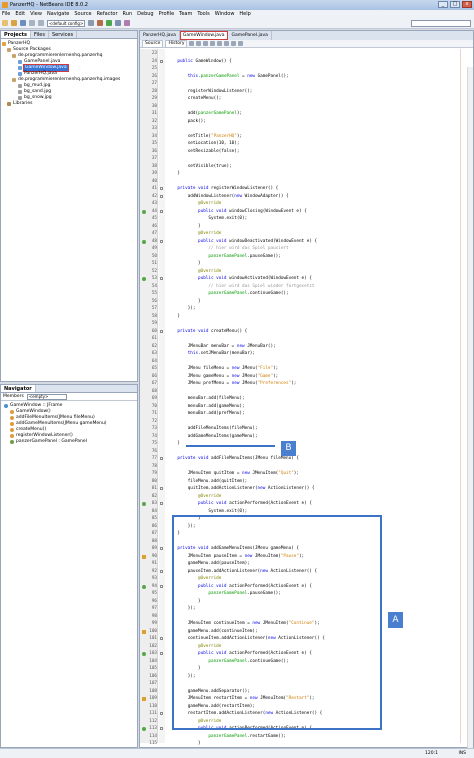 The width and height of the screenshot is (474, 758). What do you see at coordinates (154, 143) in the screenshot?
I see `line-number: 35` at bounding box center [154, 143].